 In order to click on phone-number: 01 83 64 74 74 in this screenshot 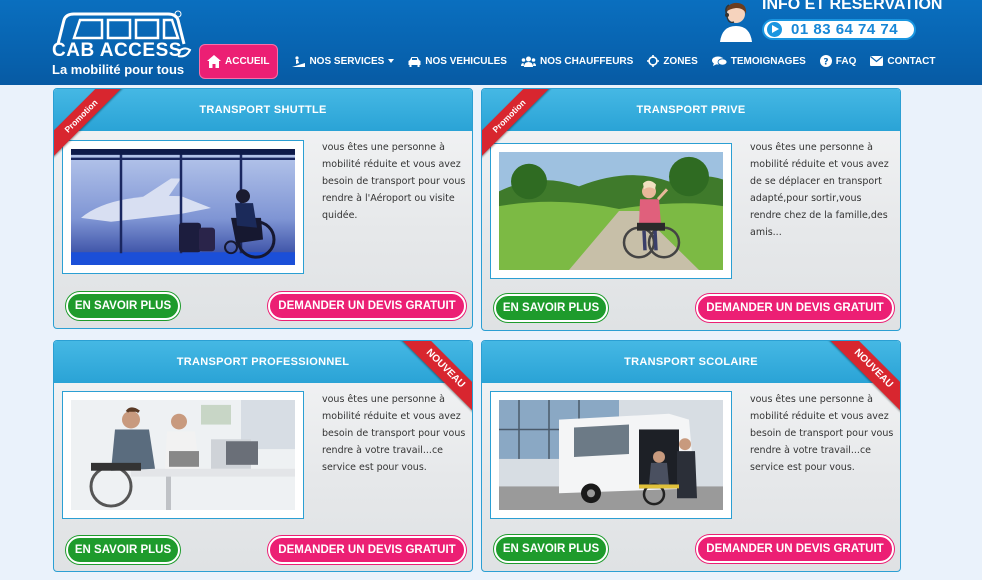, I will do `click(845, 29)`.